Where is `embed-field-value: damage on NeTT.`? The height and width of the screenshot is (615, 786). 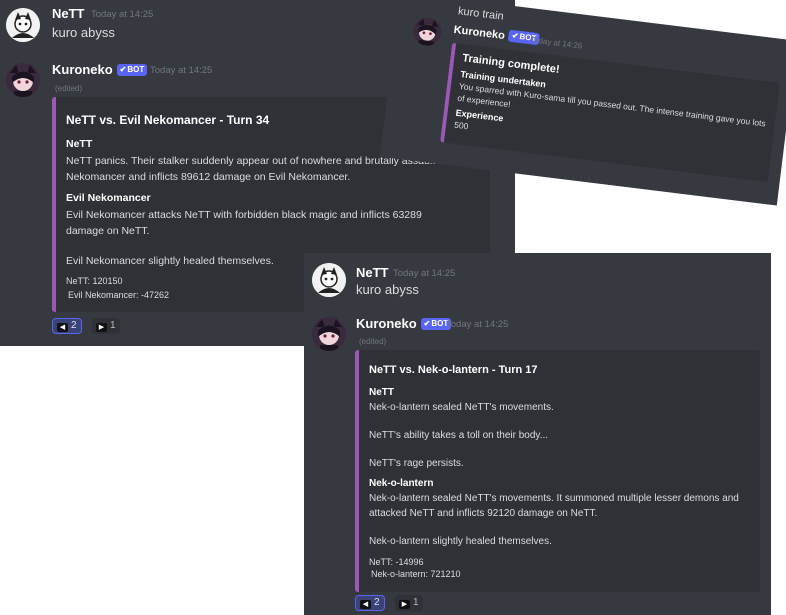 embed-field-value: damage on NeTT. is located at coordinates (108, 231).